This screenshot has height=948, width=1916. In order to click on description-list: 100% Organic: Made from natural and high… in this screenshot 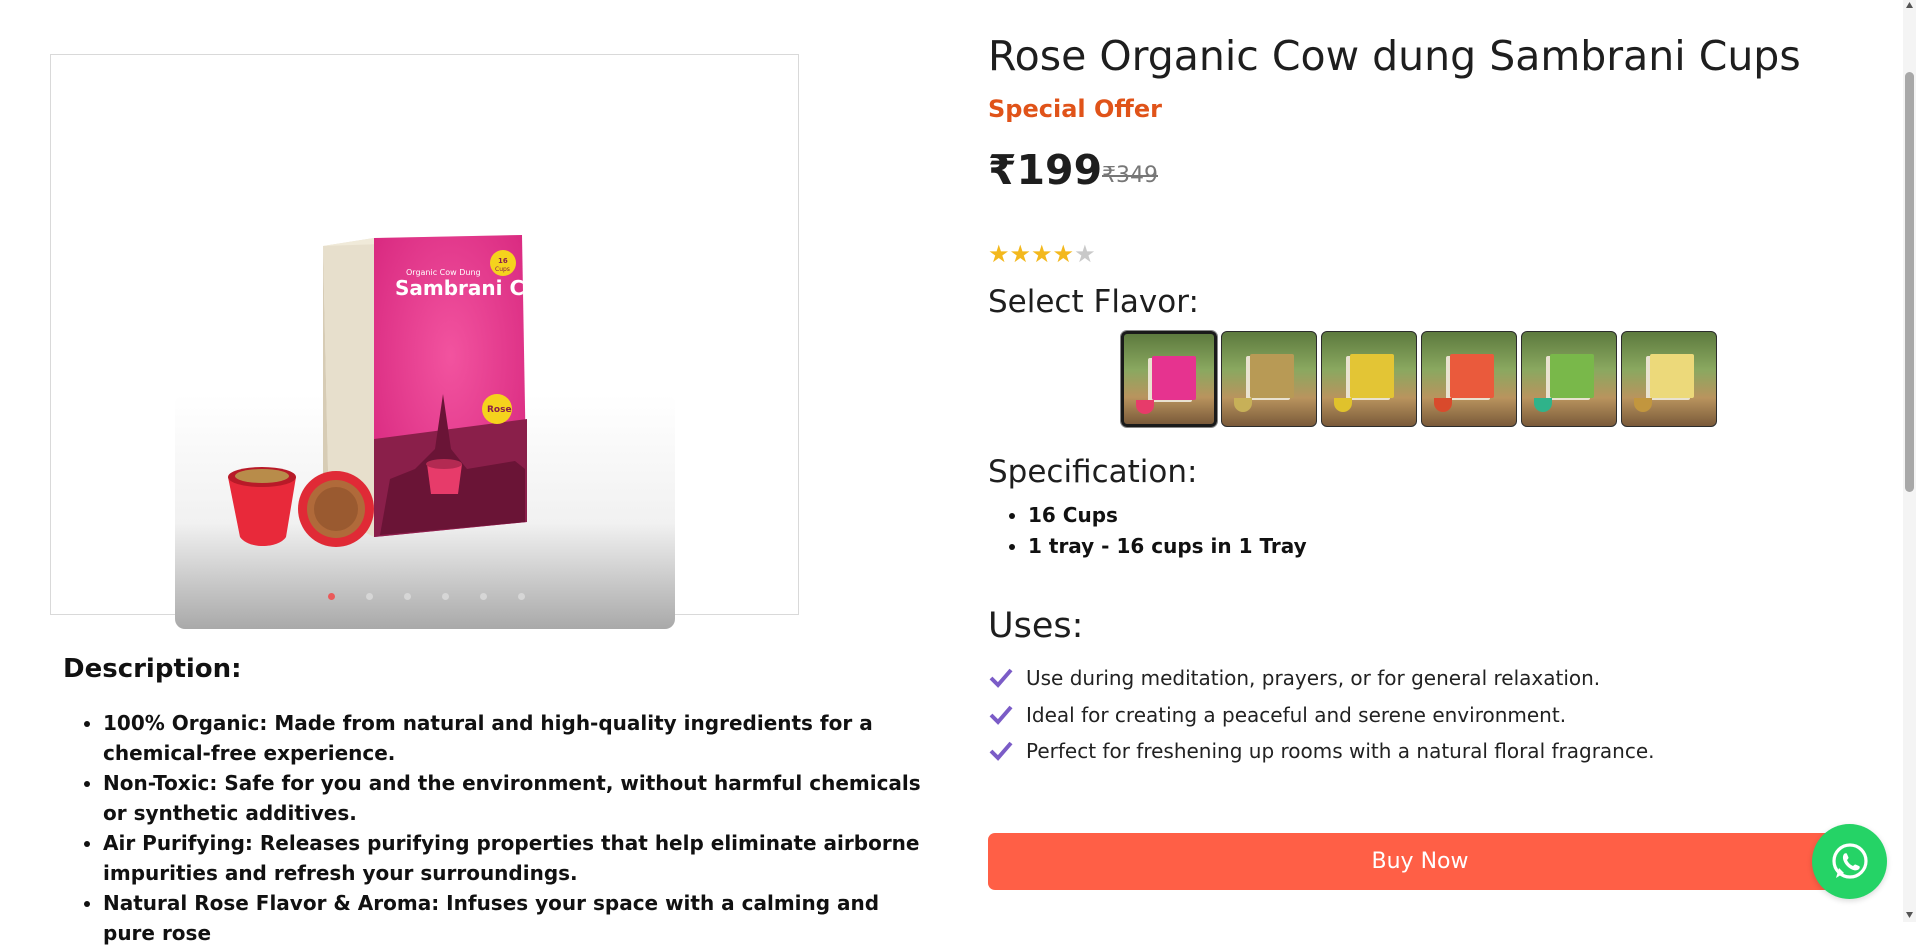, I will do `click(498, 828)`.